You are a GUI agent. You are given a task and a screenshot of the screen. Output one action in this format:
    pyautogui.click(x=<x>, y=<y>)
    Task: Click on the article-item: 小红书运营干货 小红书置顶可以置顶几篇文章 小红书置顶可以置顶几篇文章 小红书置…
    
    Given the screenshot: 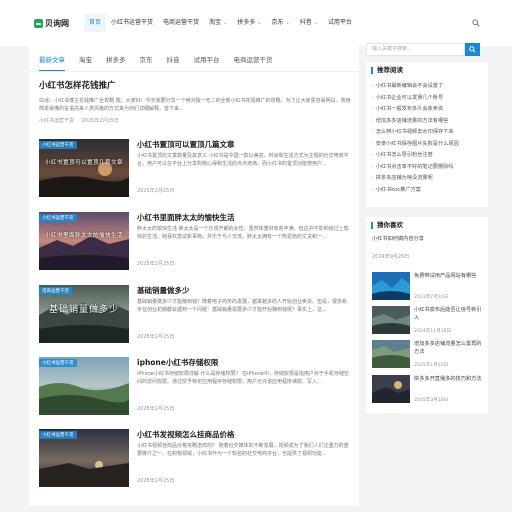 What is the action you would take?
    pyautogui.click(x=196, y=168)
    